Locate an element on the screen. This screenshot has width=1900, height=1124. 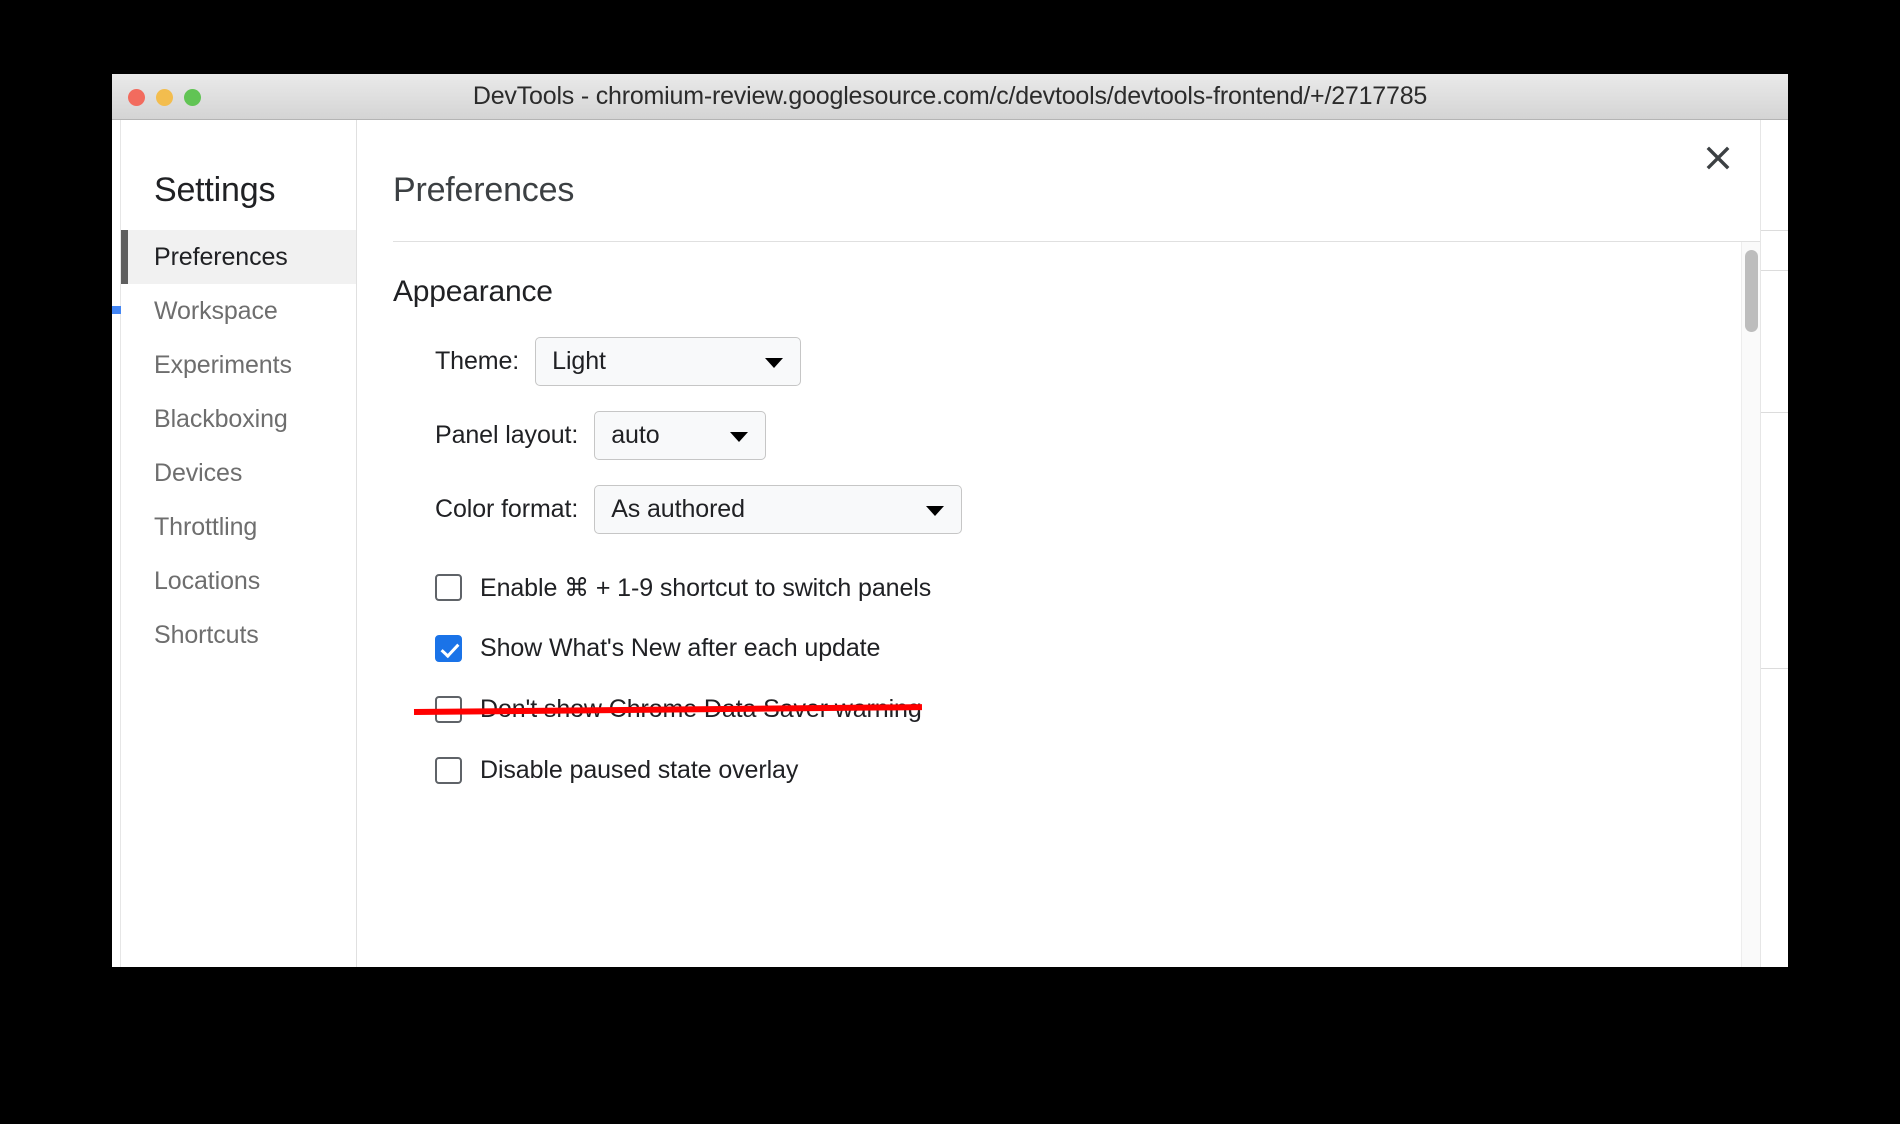
preferences-scrollbar is located at coordinates (1750, 604).